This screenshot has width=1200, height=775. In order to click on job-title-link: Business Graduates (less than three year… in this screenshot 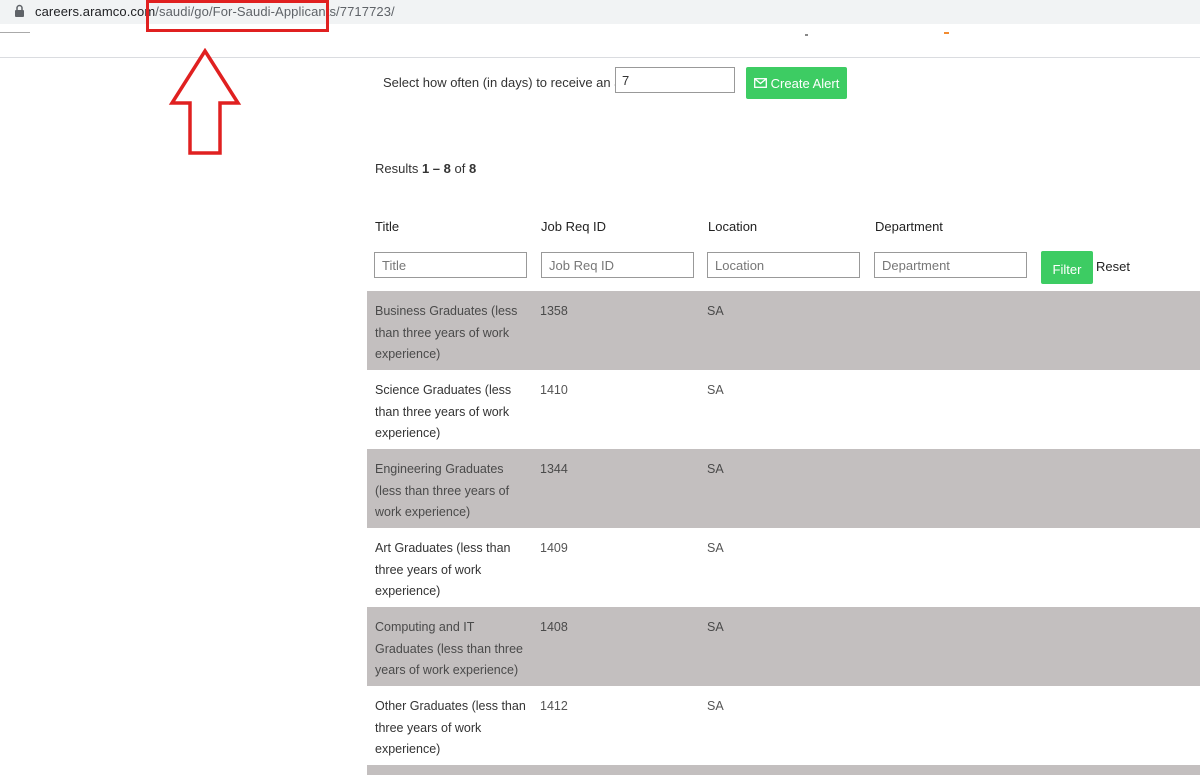, I will do `click(454, 333)`.